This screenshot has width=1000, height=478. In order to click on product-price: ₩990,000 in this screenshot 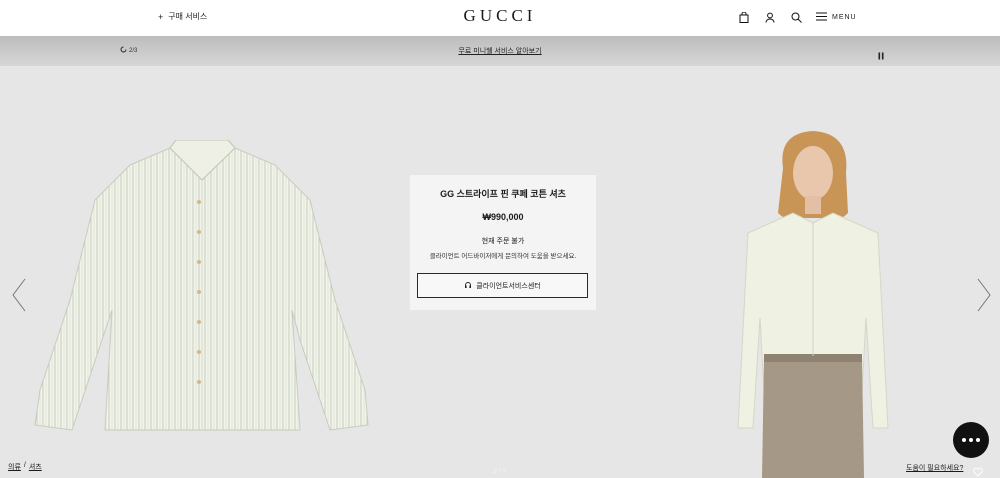, I will do `click(503, 217)`.